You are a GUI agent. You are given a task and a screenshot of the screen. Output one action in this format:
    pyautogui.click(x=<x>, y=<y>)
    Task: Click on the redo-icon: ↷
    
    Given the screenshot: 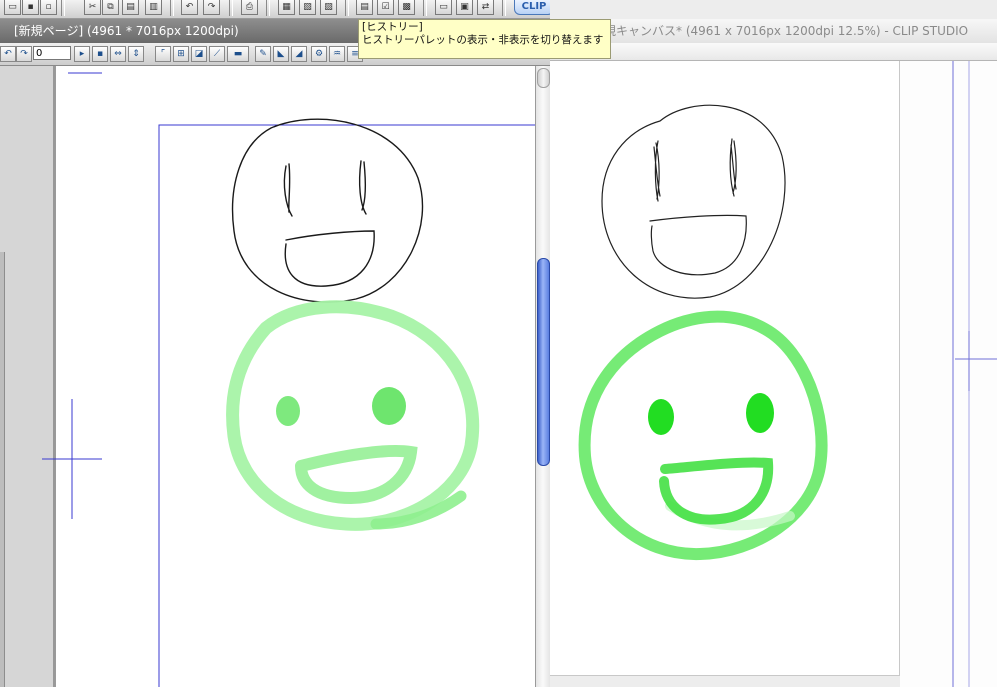 What is the action you would take?
    pyautogui.click(x=211, y=7)
    